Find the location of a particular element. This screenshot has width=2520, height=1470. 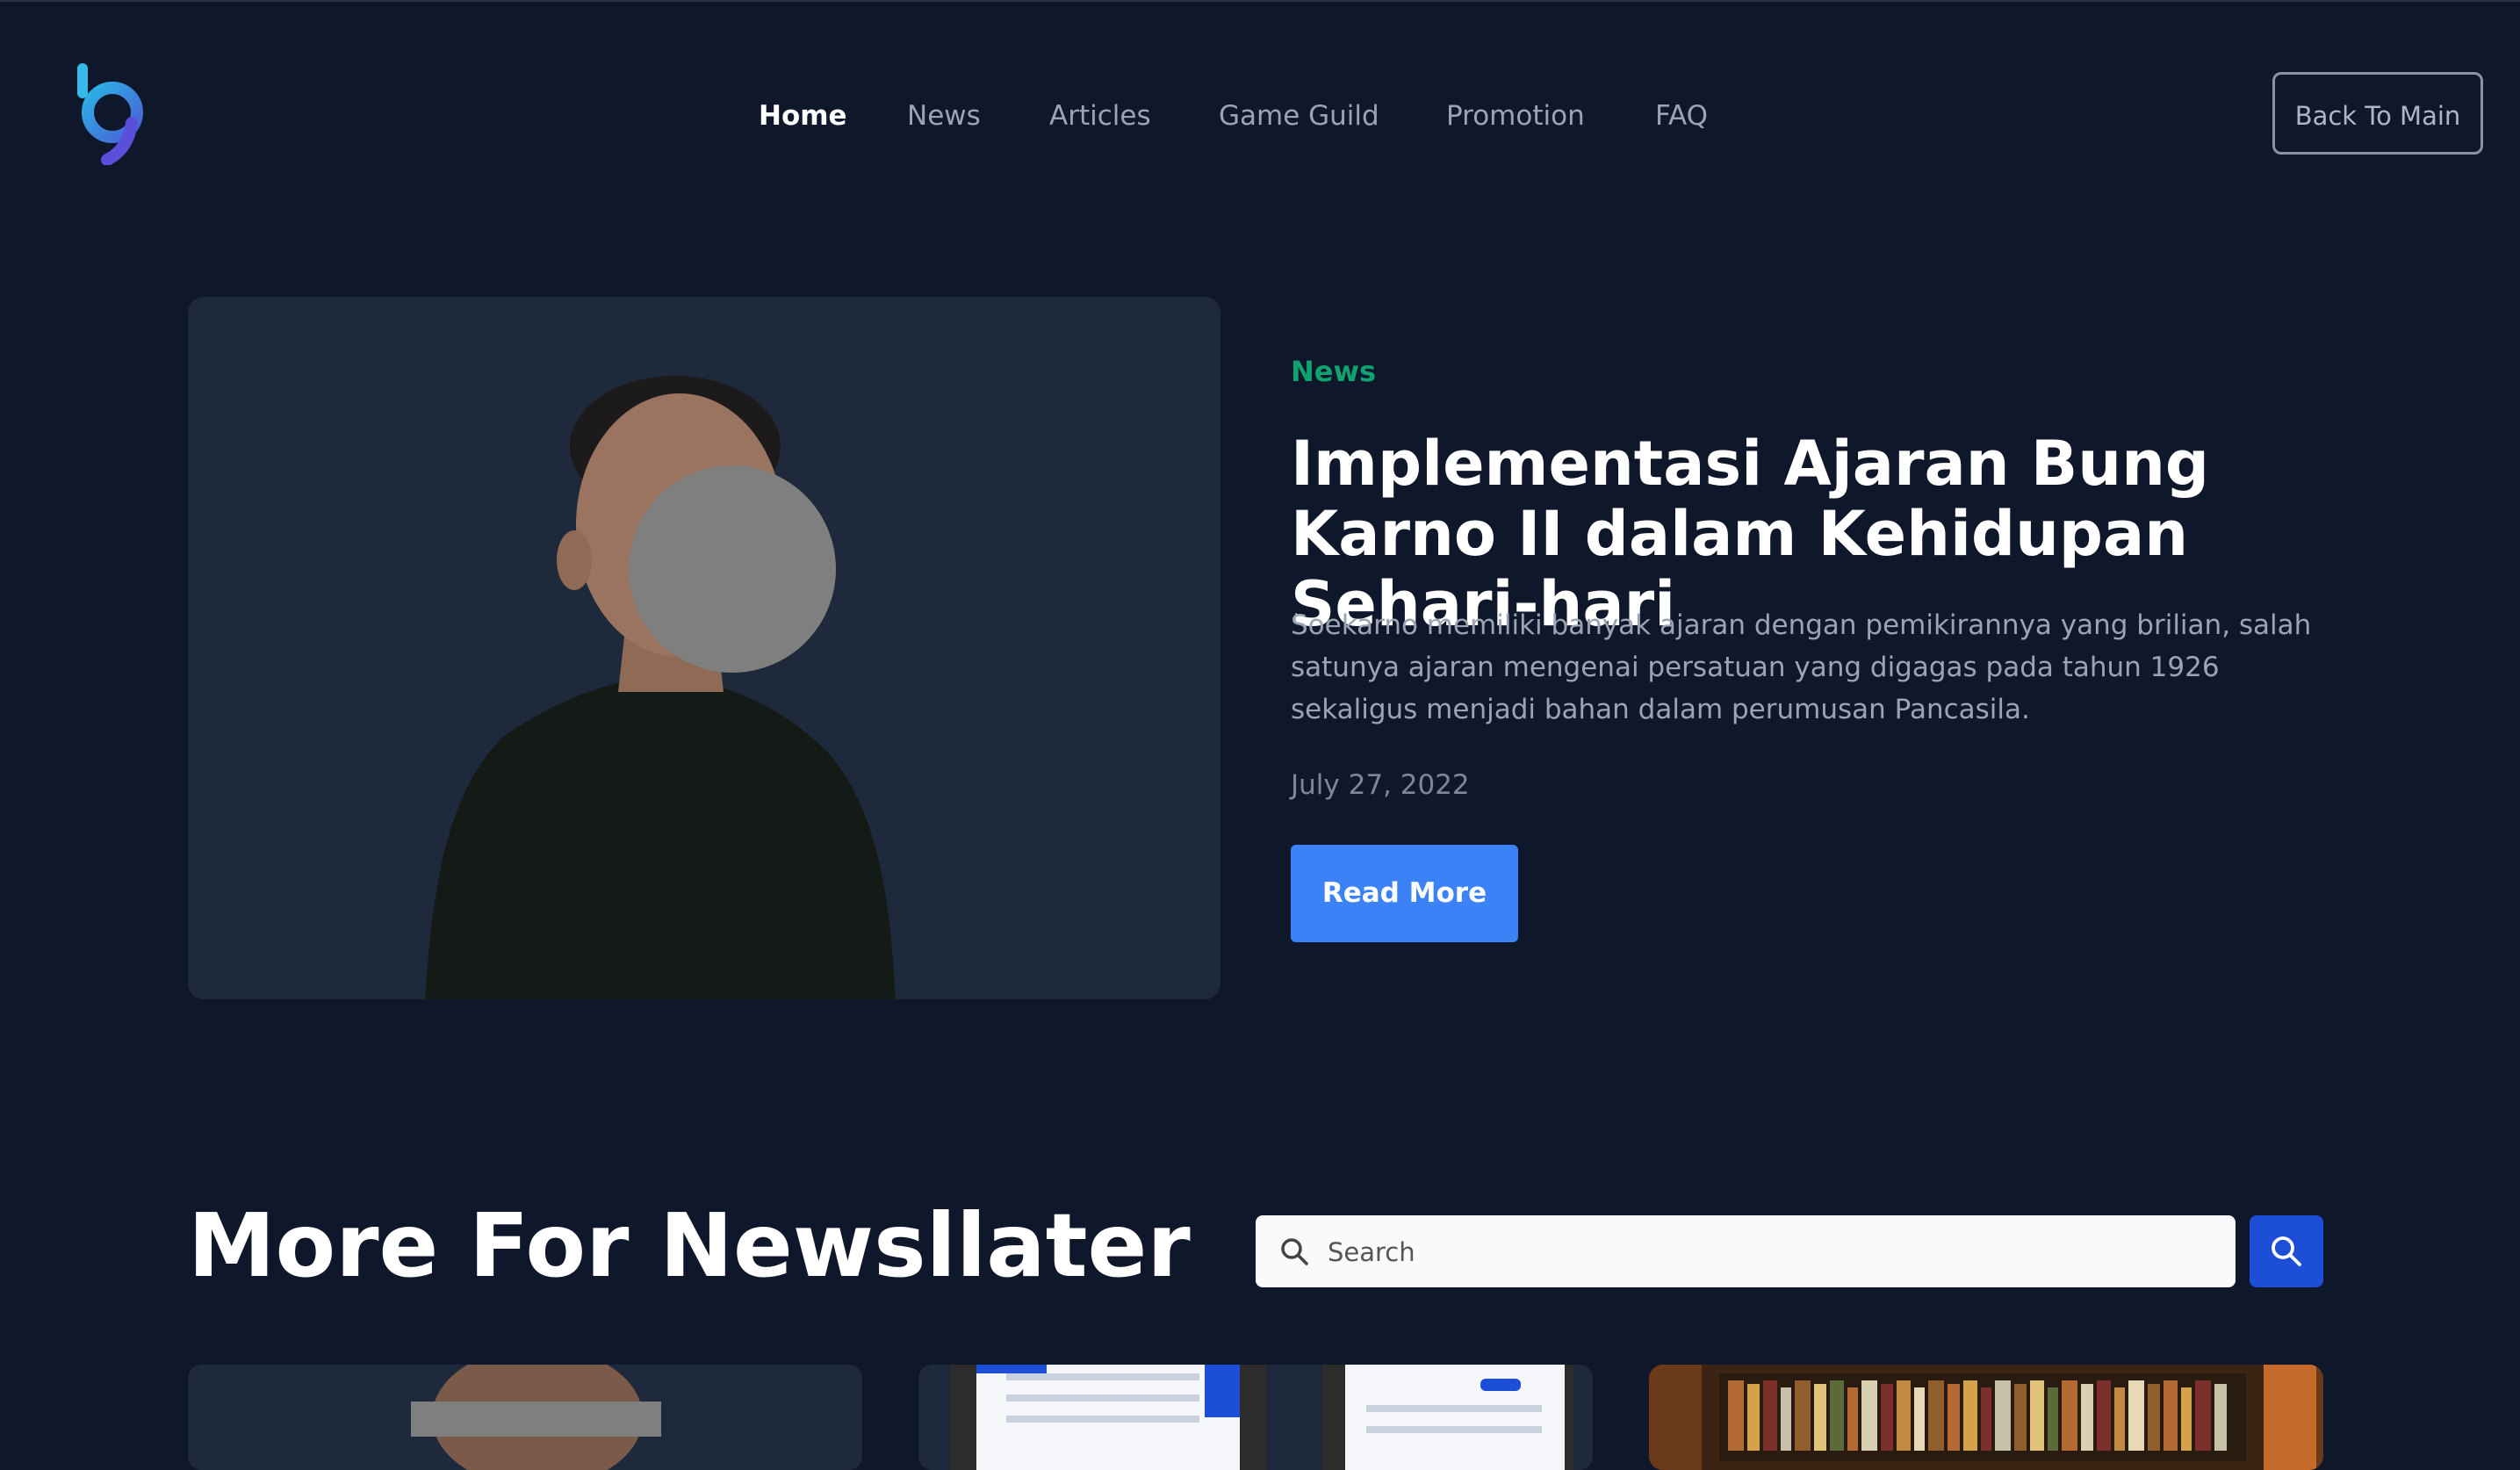

search-input is located at coordinates (1766, 1252).